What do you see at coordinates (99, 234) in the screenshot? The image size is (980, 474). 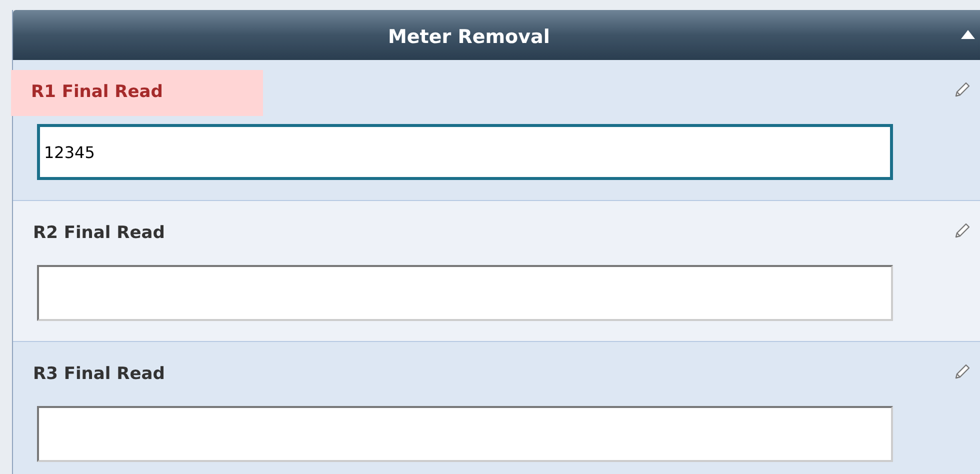 I see `field-label: R2 Final Read` at bounding box center [99, 234].